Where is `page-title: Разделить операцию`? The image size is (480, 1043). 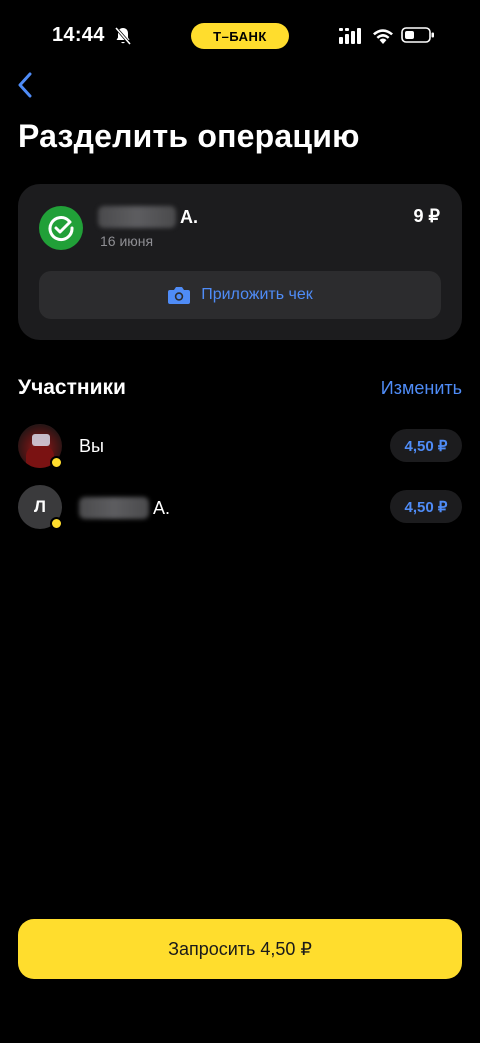
page-title: Разделить операцию is located at coordinates (189, 136).